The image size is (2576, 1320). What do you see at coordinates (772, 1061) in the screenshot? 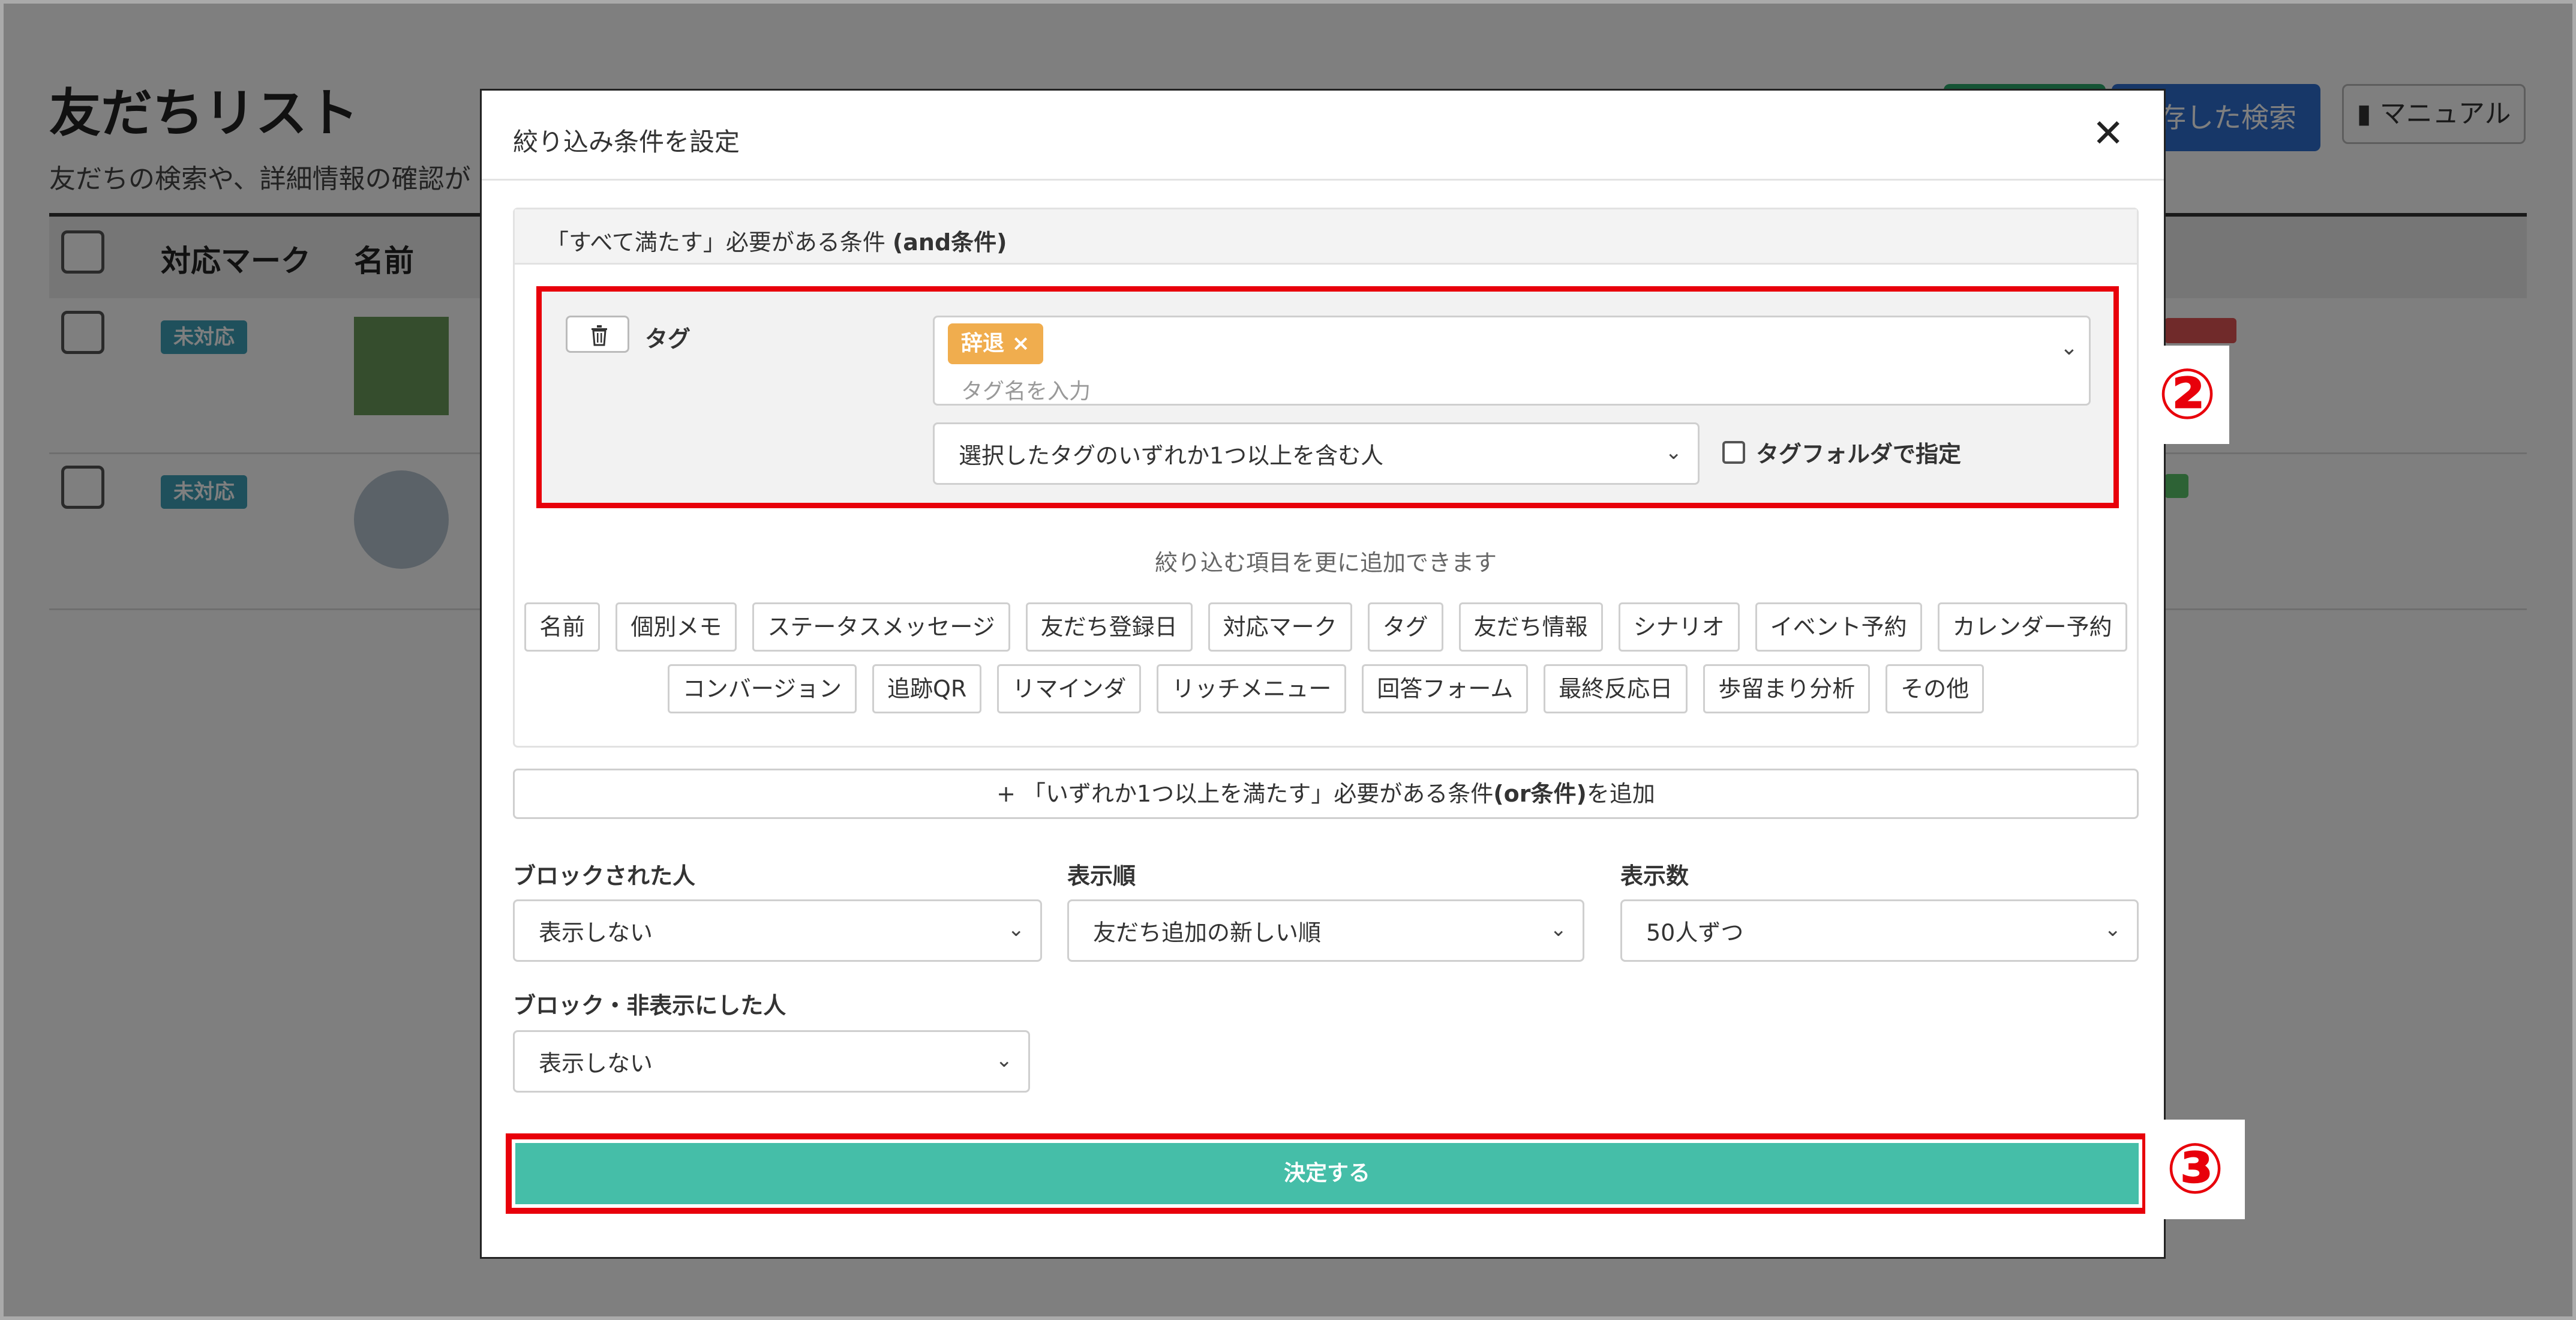
I see `hidden-select: 表示しない ⌄` at bounding box center [772, 1061].